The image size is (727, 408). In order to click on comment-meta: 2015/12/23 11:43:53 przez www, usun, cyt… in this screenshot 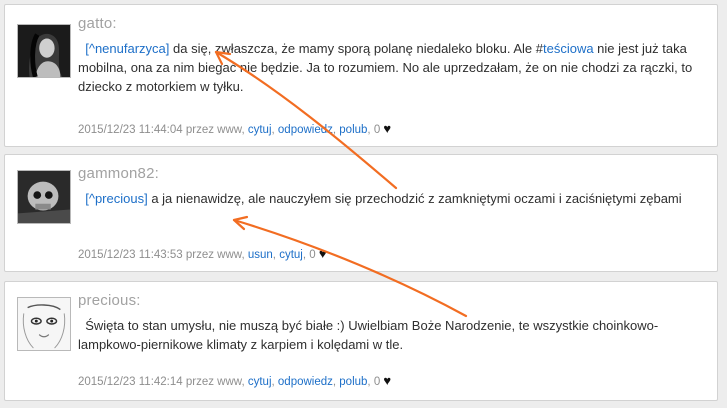, I will do `click(202, 253)`.